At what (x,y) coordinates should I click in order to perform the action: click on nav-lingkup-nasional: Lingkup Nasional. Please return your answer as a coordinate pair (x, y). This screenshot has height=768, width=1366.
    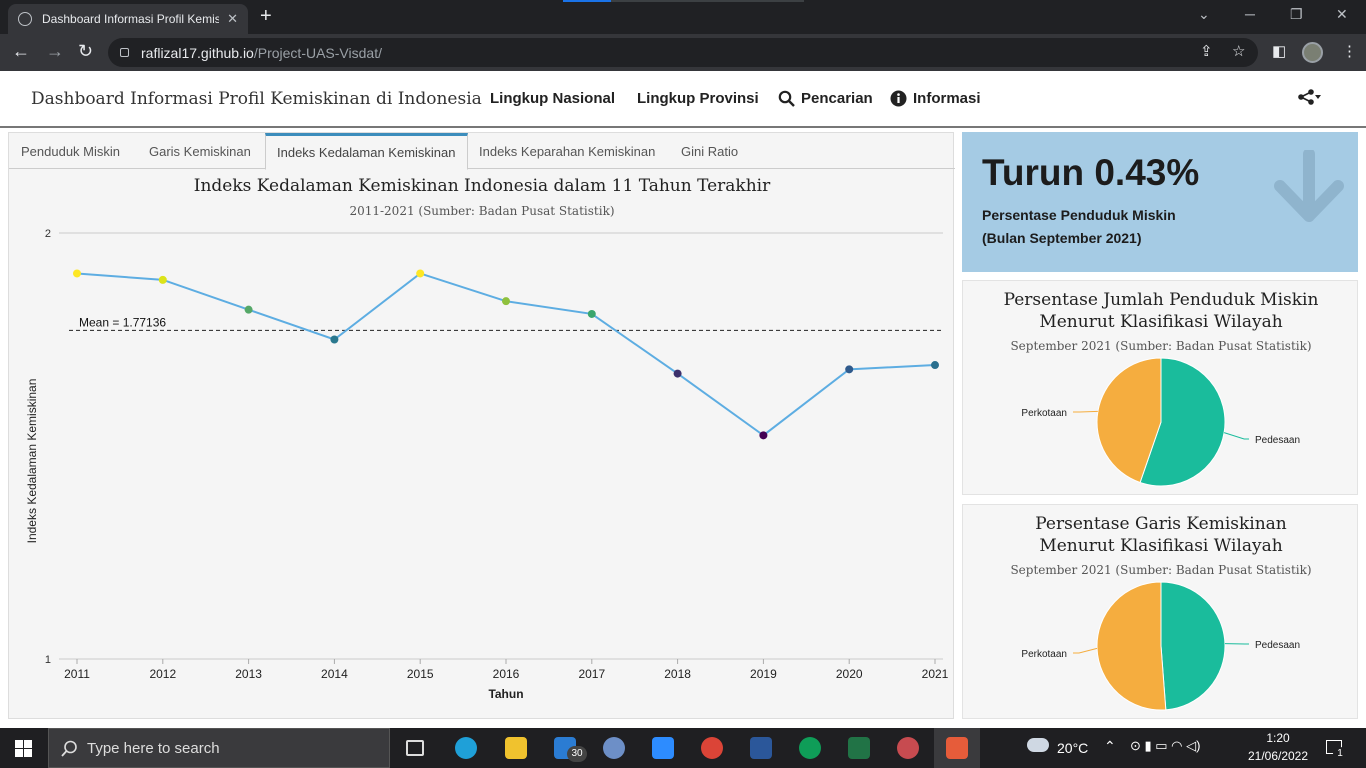
    Looking at the image, I should click on (552, 98).